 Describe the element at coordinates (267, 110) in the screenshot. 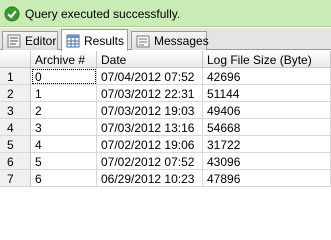

I see `grid-cell: 49406` at that location.